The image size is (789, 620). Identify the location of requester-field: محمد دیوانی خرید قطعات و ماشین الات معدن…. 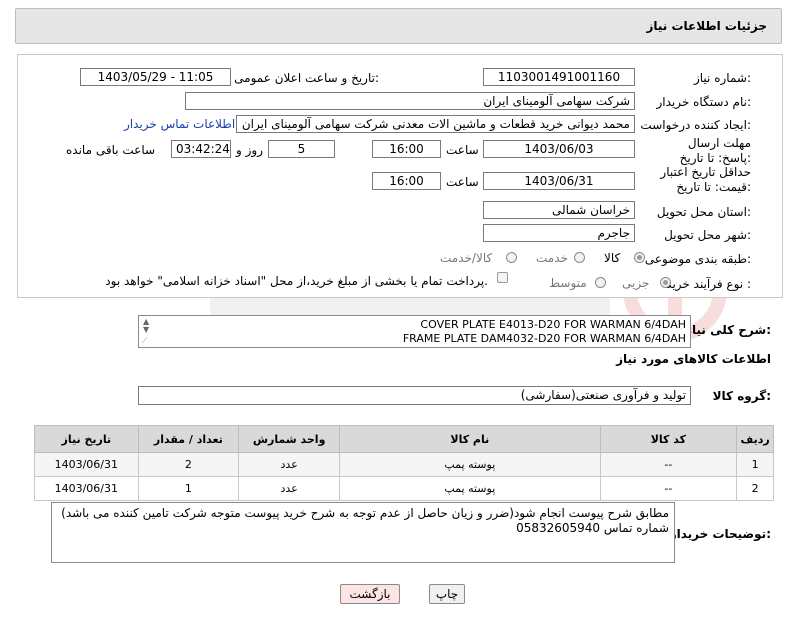
(435, 124).